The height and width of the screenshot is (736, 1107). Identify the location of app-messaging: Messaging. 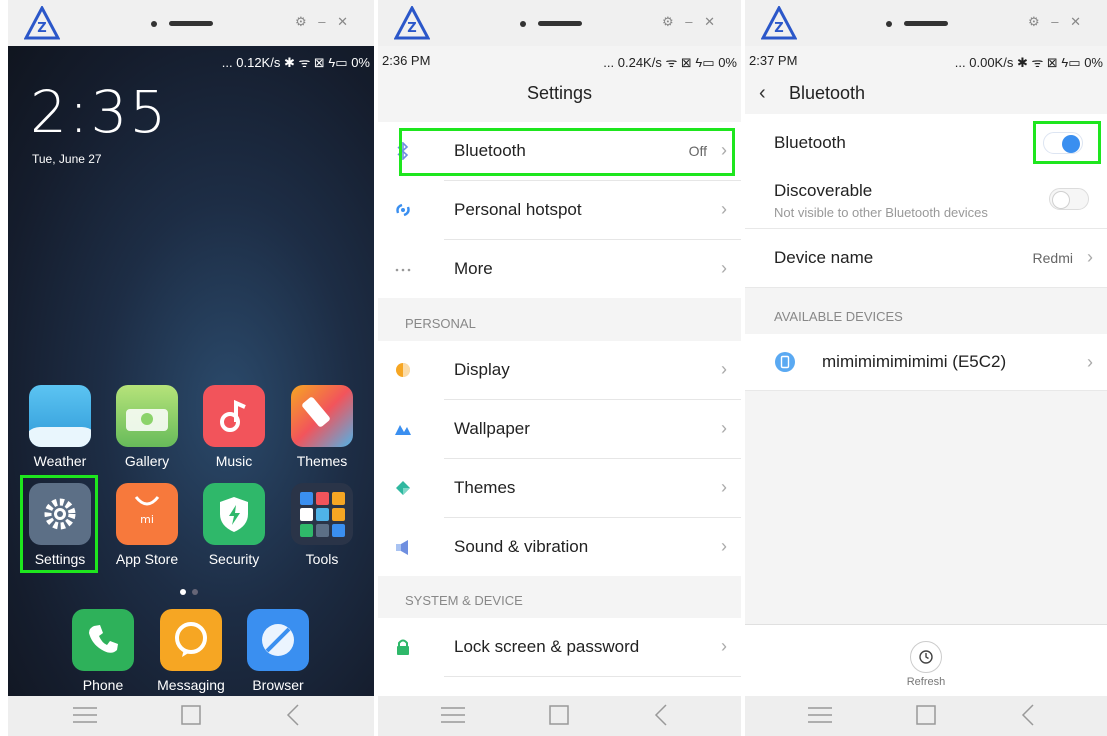
(191, 651).